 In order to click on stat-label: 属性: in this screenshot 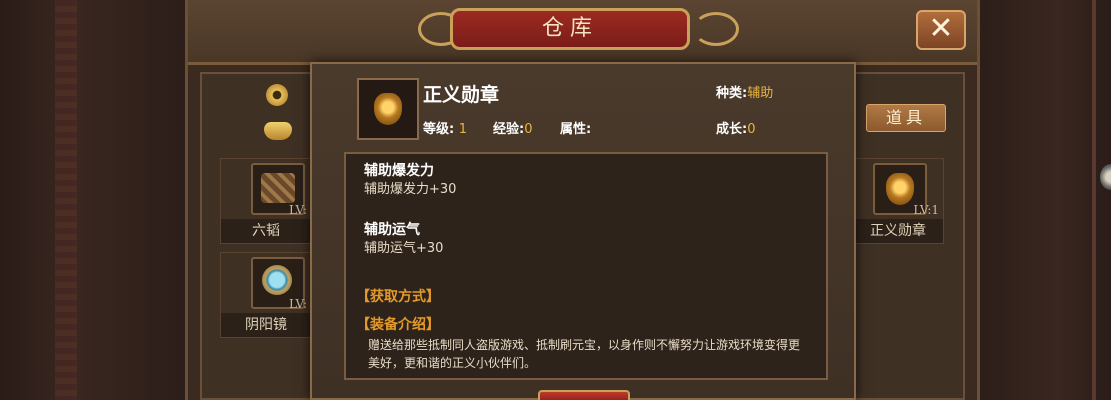, I will do `click(576, 129)`.